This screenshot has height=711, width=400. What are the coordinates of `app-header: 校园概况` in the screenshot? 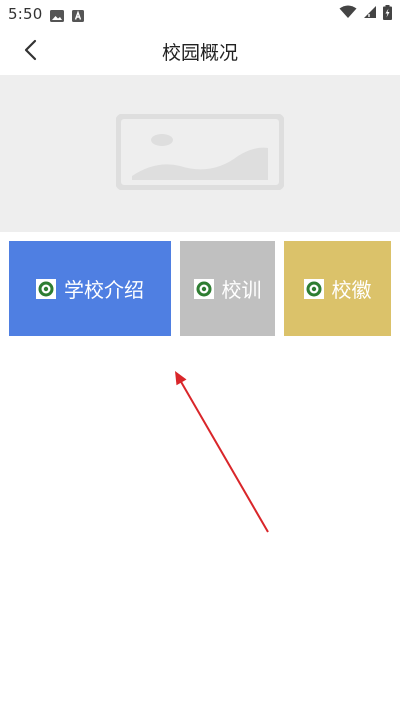 It's located at (200, 51).